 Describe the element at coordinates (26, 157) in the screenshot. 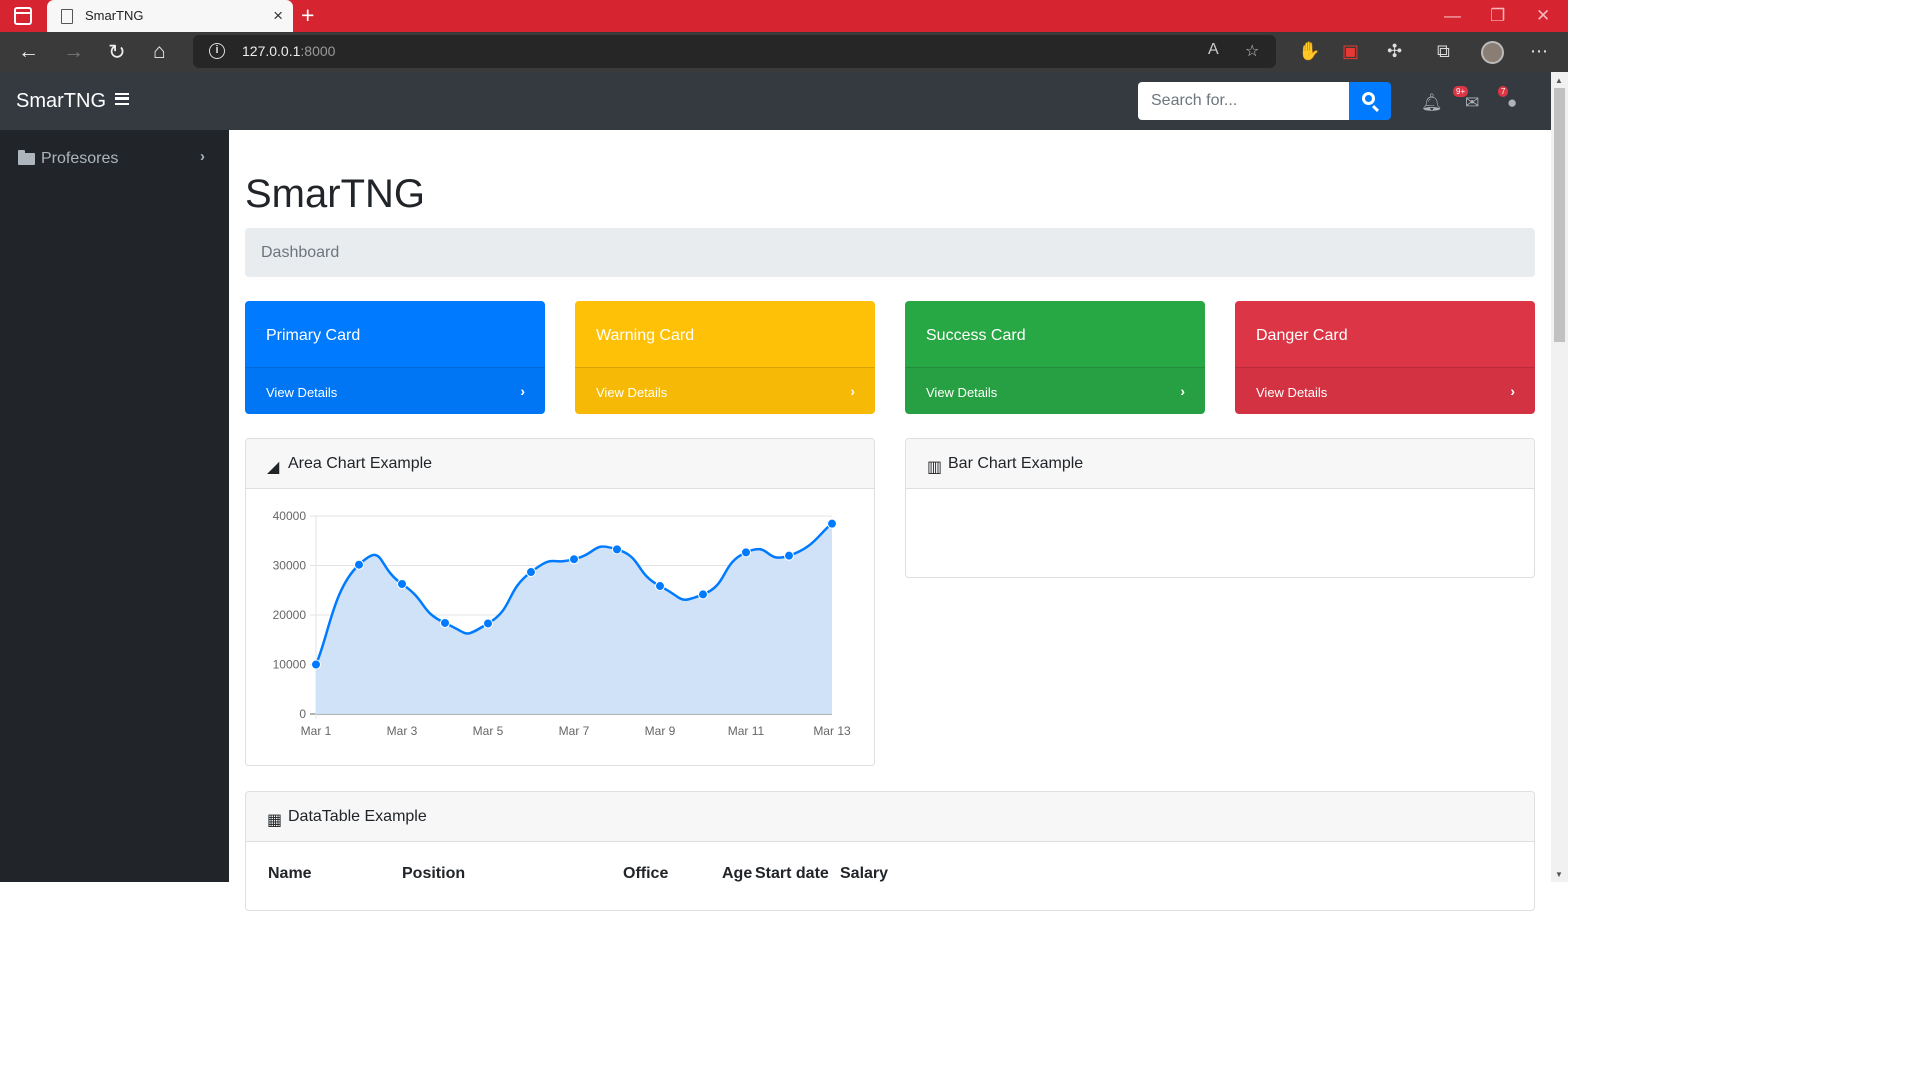

I see `folder-icon` at that location.